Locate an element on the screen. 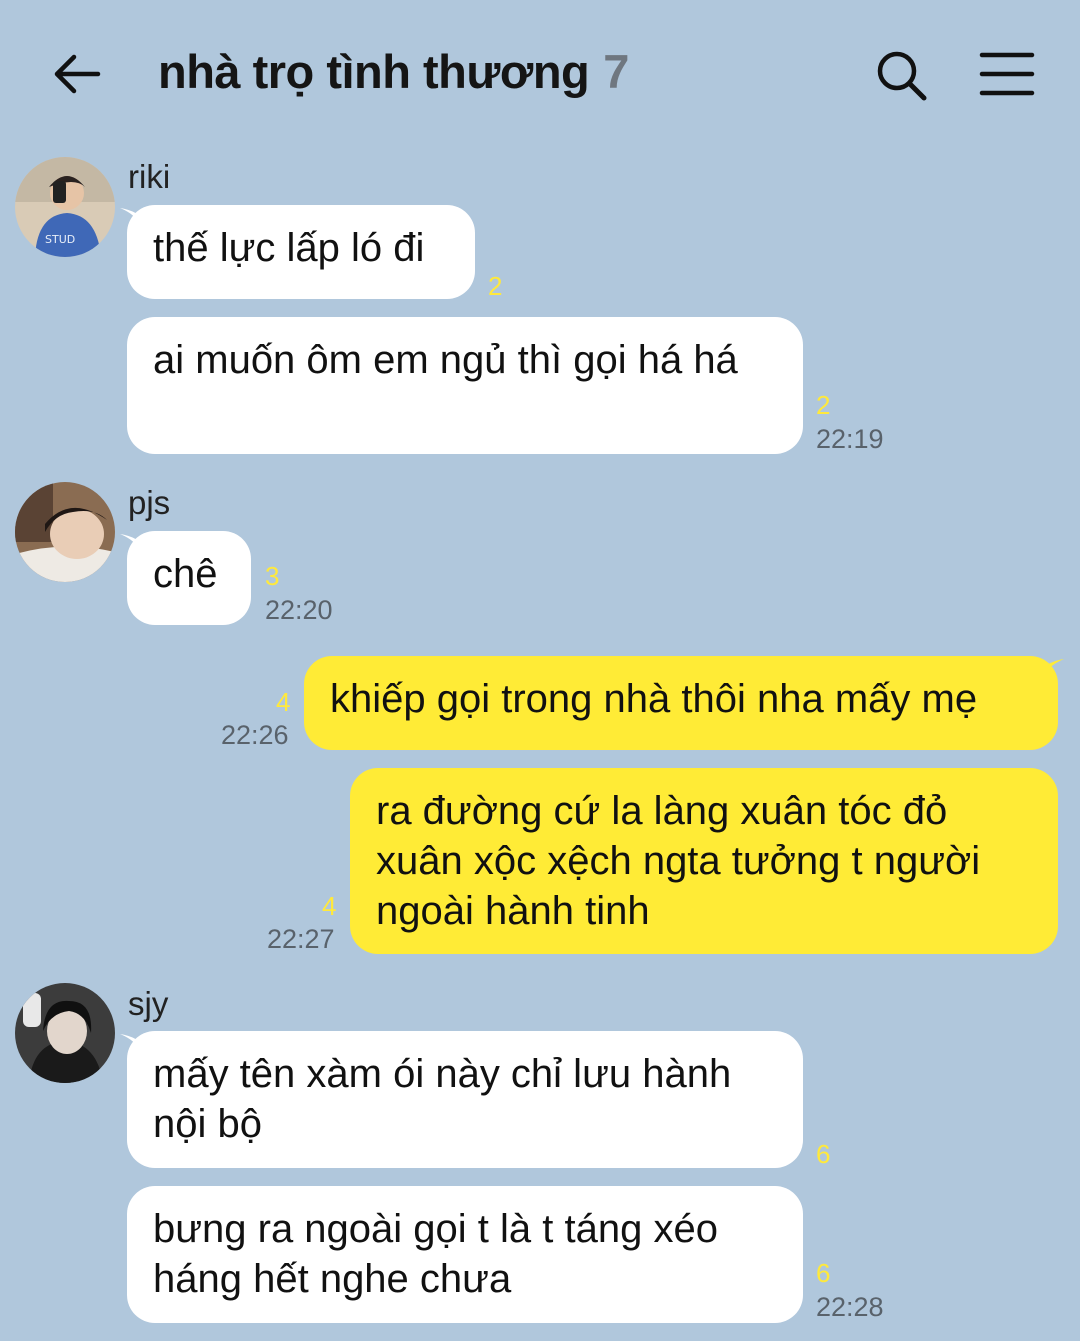 The image size is (1080, 1341). message-bubble: khiếp gọi trong nhà thôi nha mấy mẹ is located at coordinates (681, 703).